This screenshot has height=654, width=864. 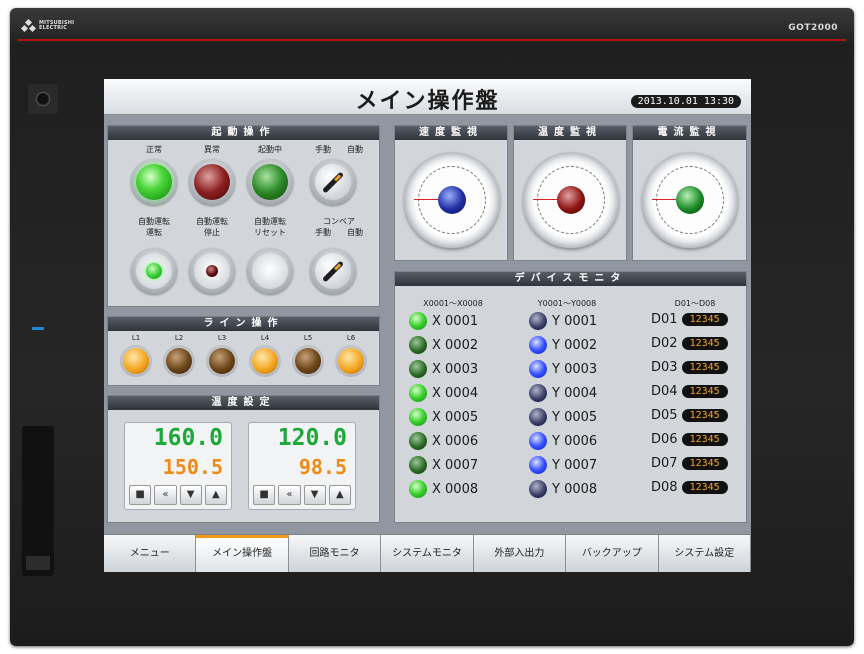 What do you see at coordinates (351, 361) in the screenshot?
I see `line-lamp-l6` at bounding box center [351, 361].